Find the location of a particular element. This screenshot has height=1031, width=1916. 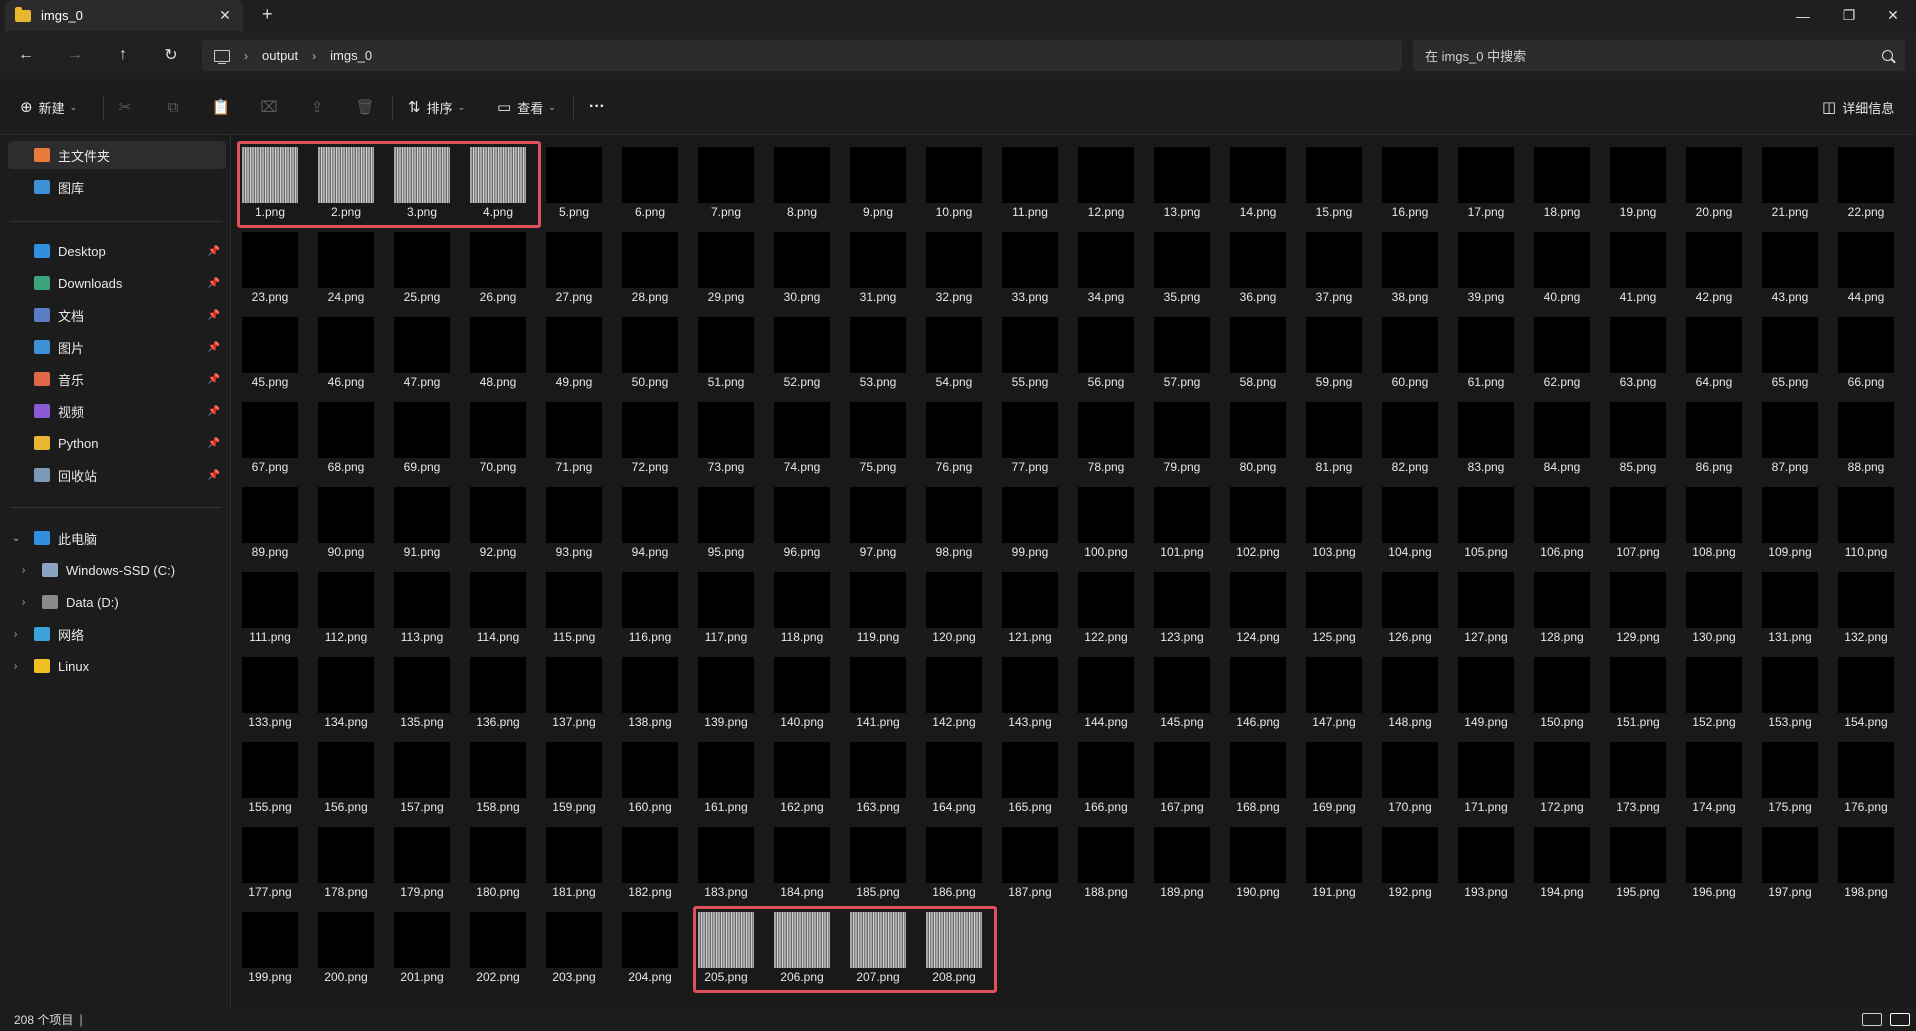

file-item: 17.png is located at coordinates (1484, 178).